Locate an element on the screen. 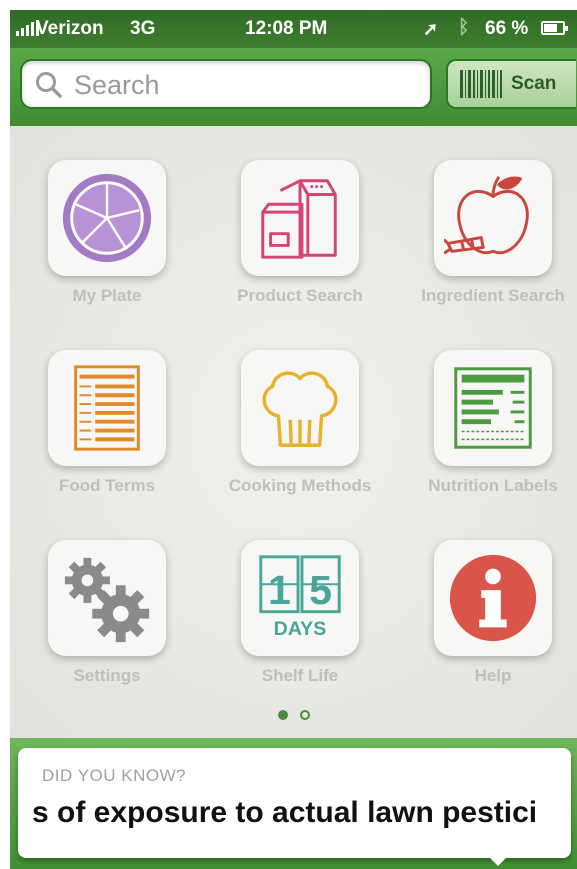  grid-item-food-terms: Food Terms is located at coordinates (112, 435).